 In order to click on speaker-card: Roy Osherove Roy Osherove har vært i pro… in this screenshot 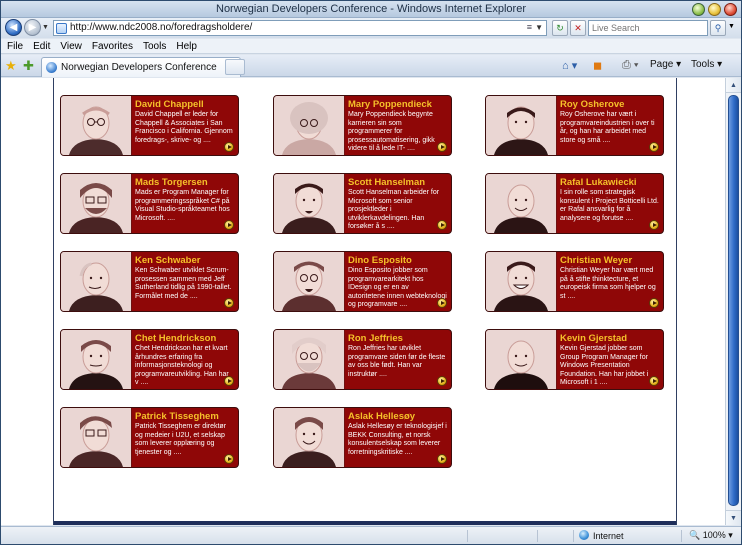, I will do `click(574, 125)`.